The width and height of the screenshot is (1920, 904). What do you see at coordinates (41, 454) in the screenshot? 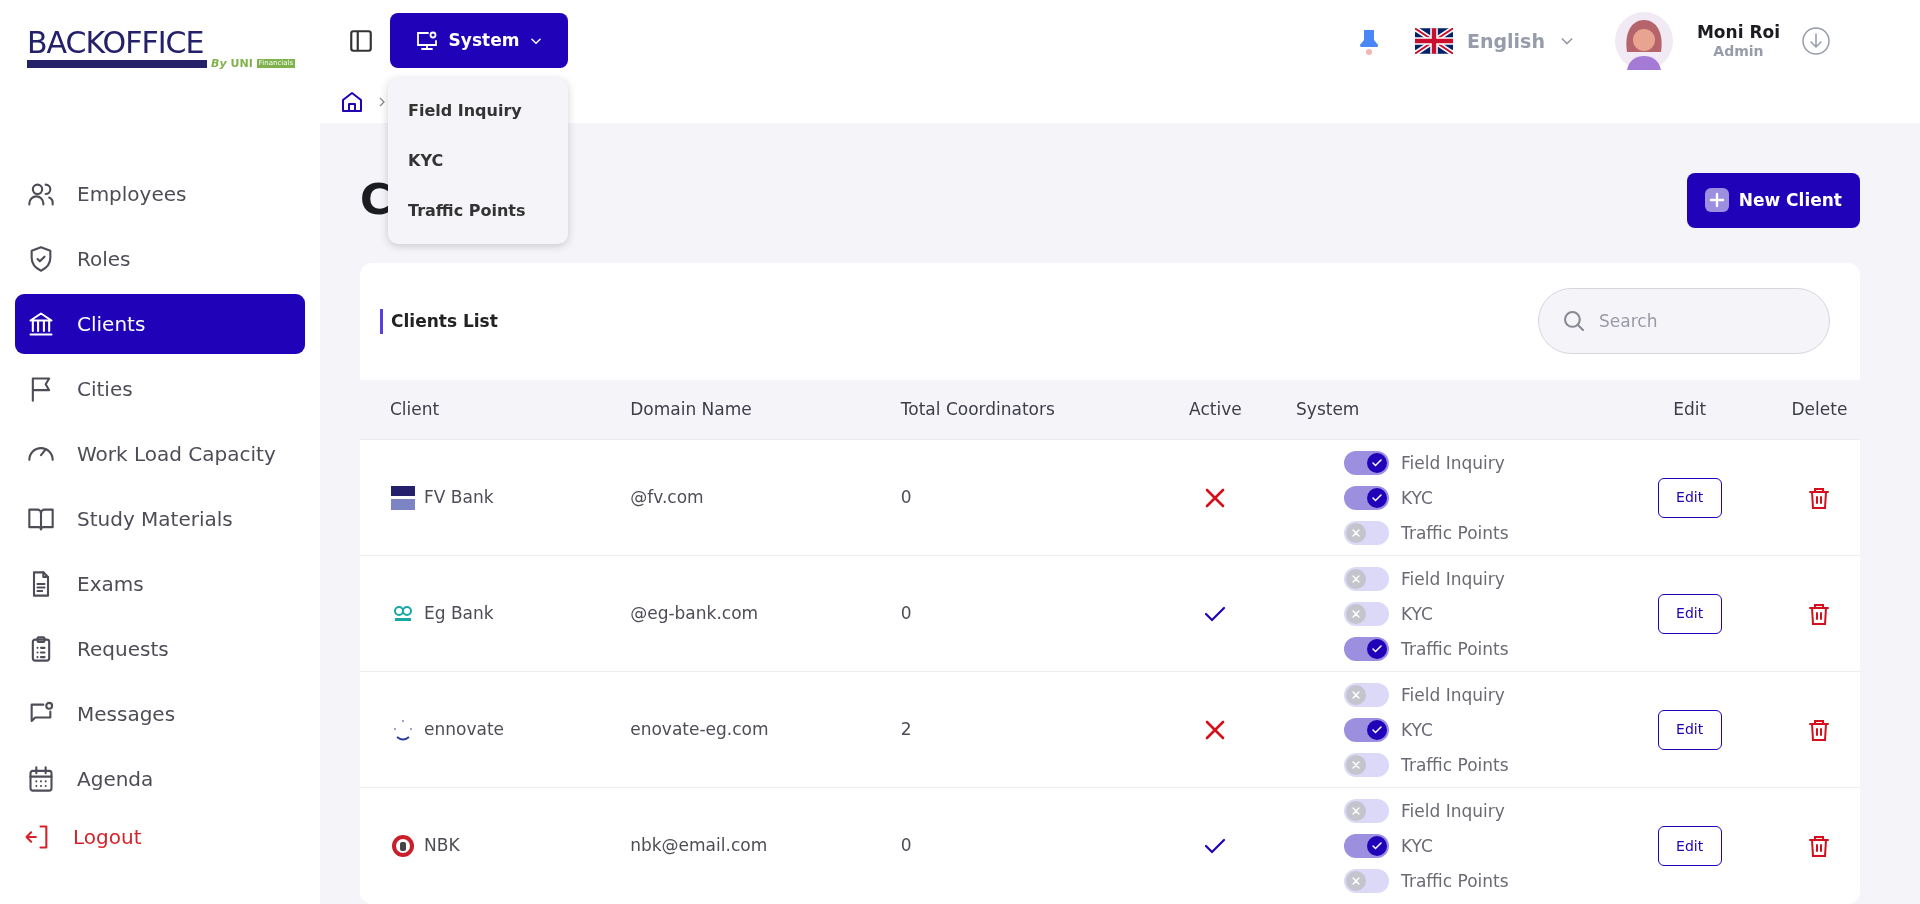
I see `gauge-icon` at bounding box center [41, 454].